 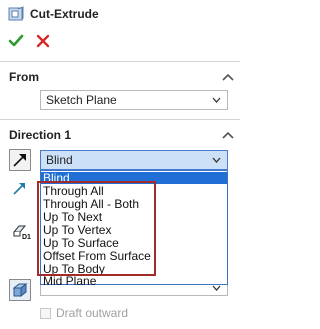 I want to click on svg-text: D1, so click(x=26, y=237).